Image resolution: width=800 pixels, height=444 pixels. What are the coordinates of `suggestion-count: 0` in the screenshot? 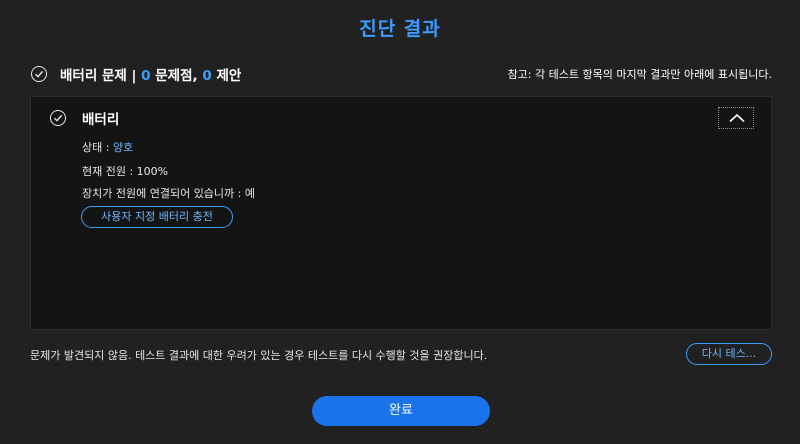 It's located at (207, 76).